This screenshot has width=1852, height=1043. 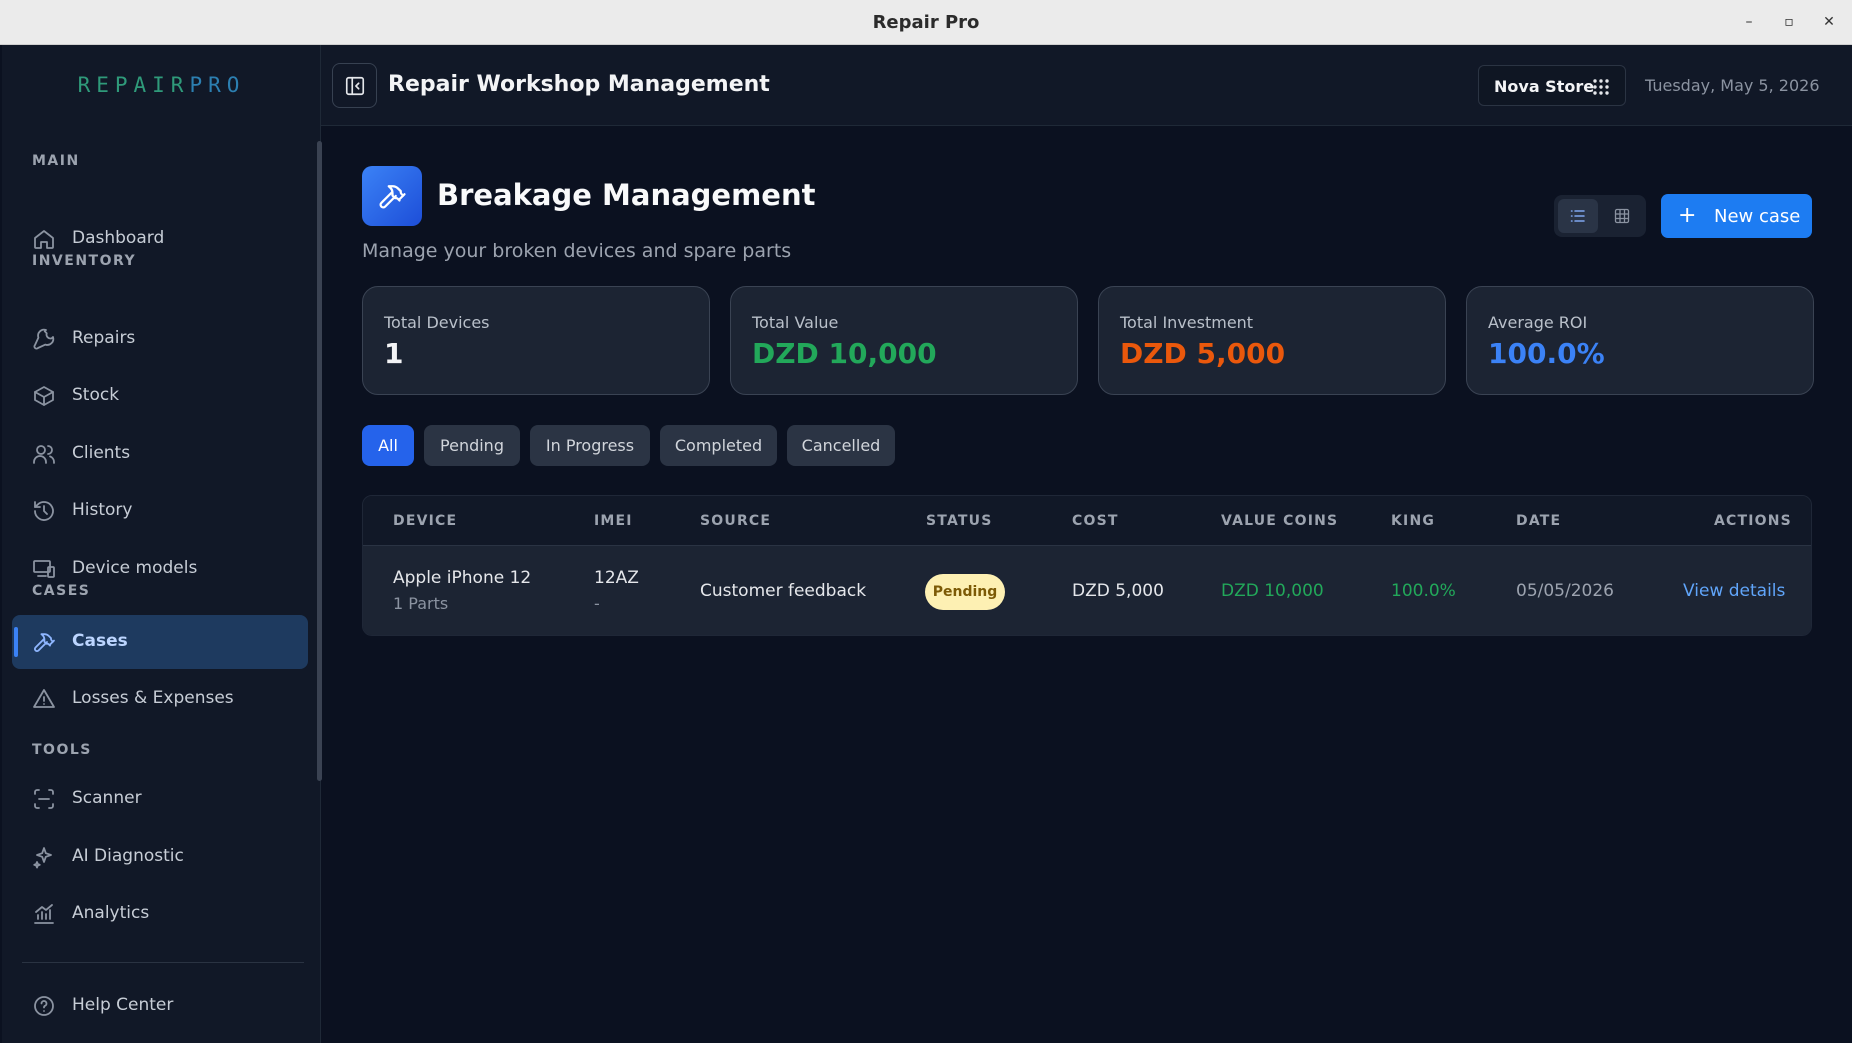 I want to click on grid-dots-icon, so click(x=1601, y=87).